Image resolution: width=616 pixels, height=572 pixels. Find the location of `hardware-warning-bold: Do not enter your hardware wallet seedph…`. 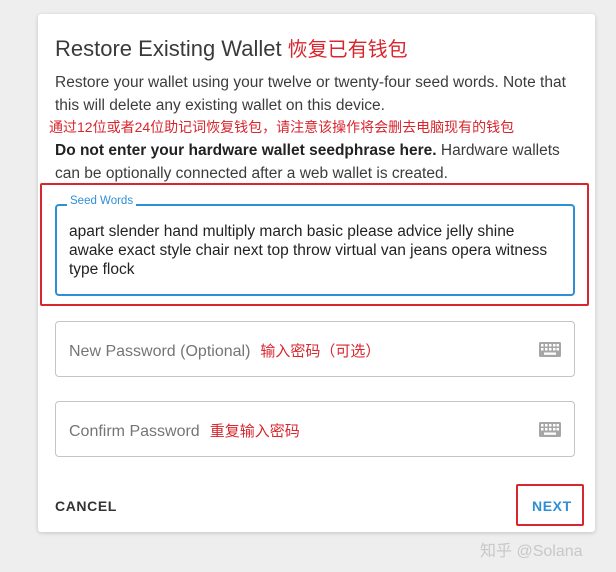

hardware-warning-bold: Do not enter your hardware wallet seedph… is located at coordinates (246, 150).